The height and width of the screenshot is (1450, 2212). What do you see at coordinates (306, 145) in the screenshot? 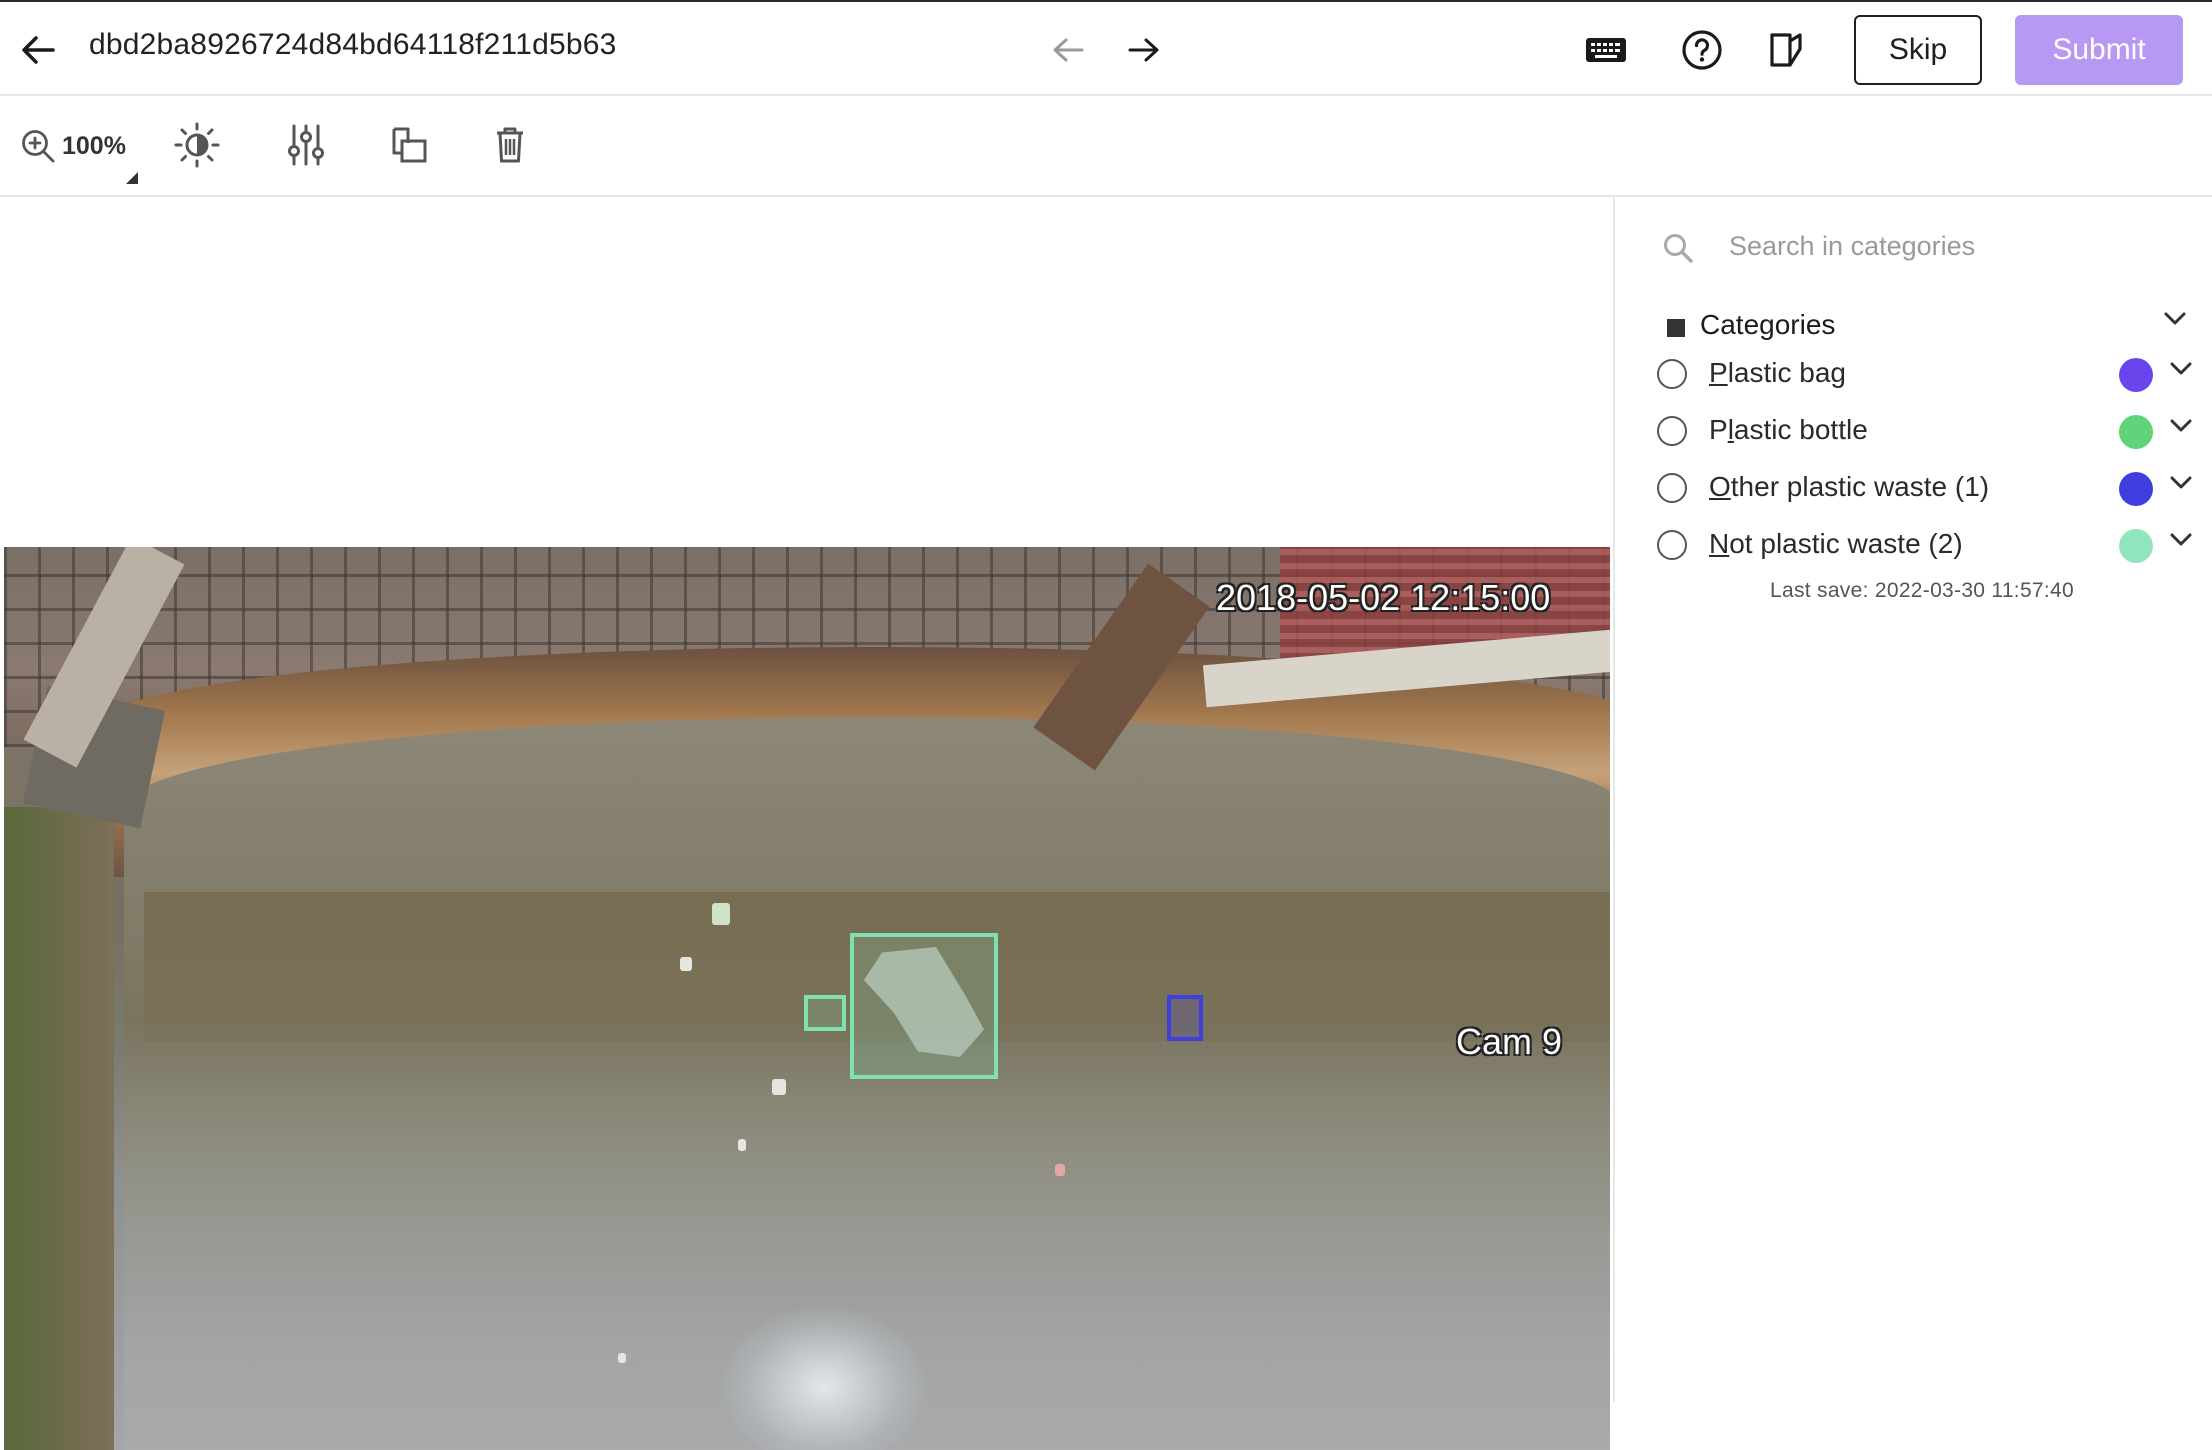
I see `adjustments-sliders-icon` at bounding box center [306, 145].